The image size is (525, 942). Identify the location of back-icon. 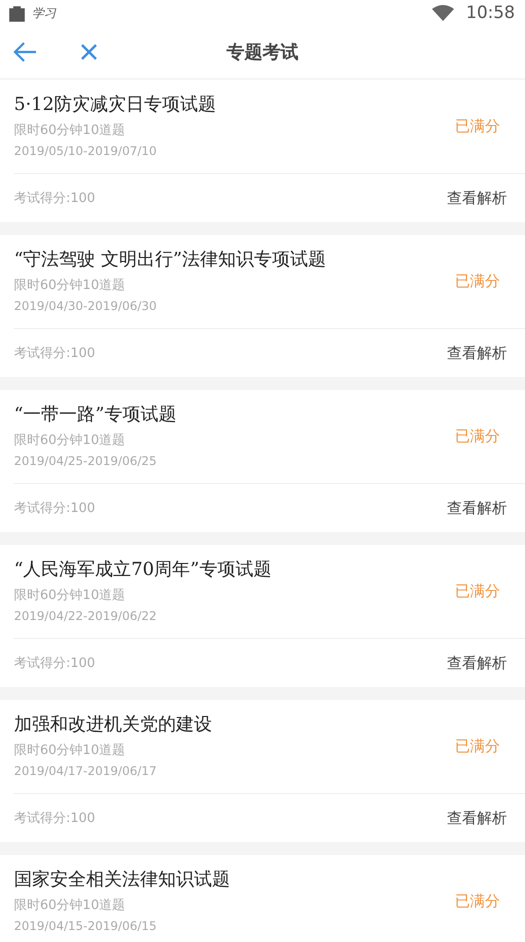
(25, 52).